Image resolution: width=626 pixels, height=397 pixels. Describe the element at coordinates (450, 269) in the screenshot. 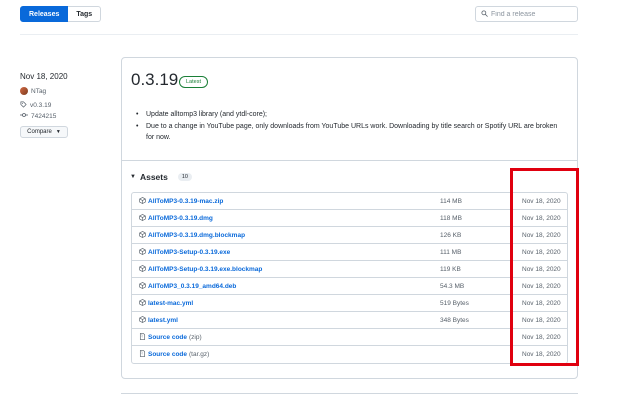

I see `asset-size: 119 KB` at that location.